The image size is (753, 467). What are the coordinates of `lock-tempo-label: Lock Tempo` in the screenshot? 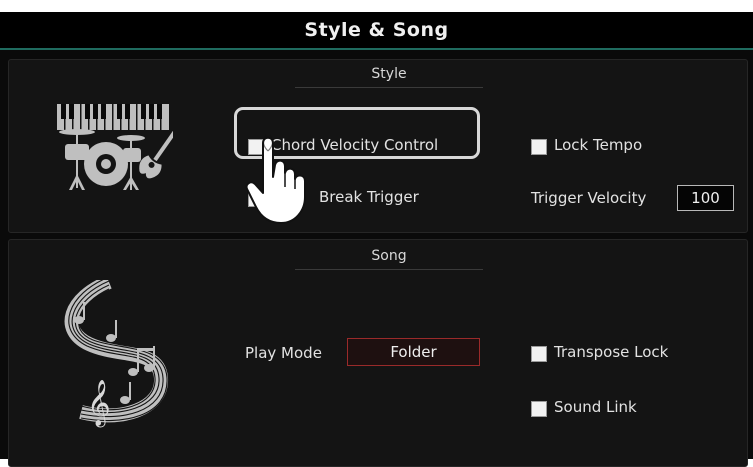 It's located at (598, 145).